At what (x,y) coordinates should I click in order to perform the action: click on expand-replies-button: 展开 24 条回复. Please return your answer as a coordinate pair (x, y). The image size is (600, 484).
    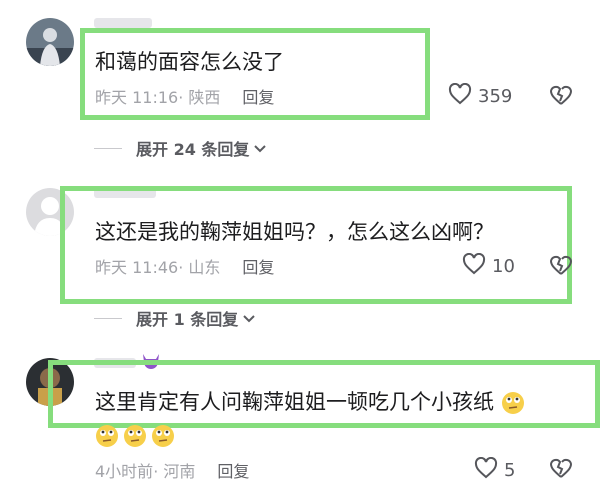
    Looking at the image, I should click on (180, 148).